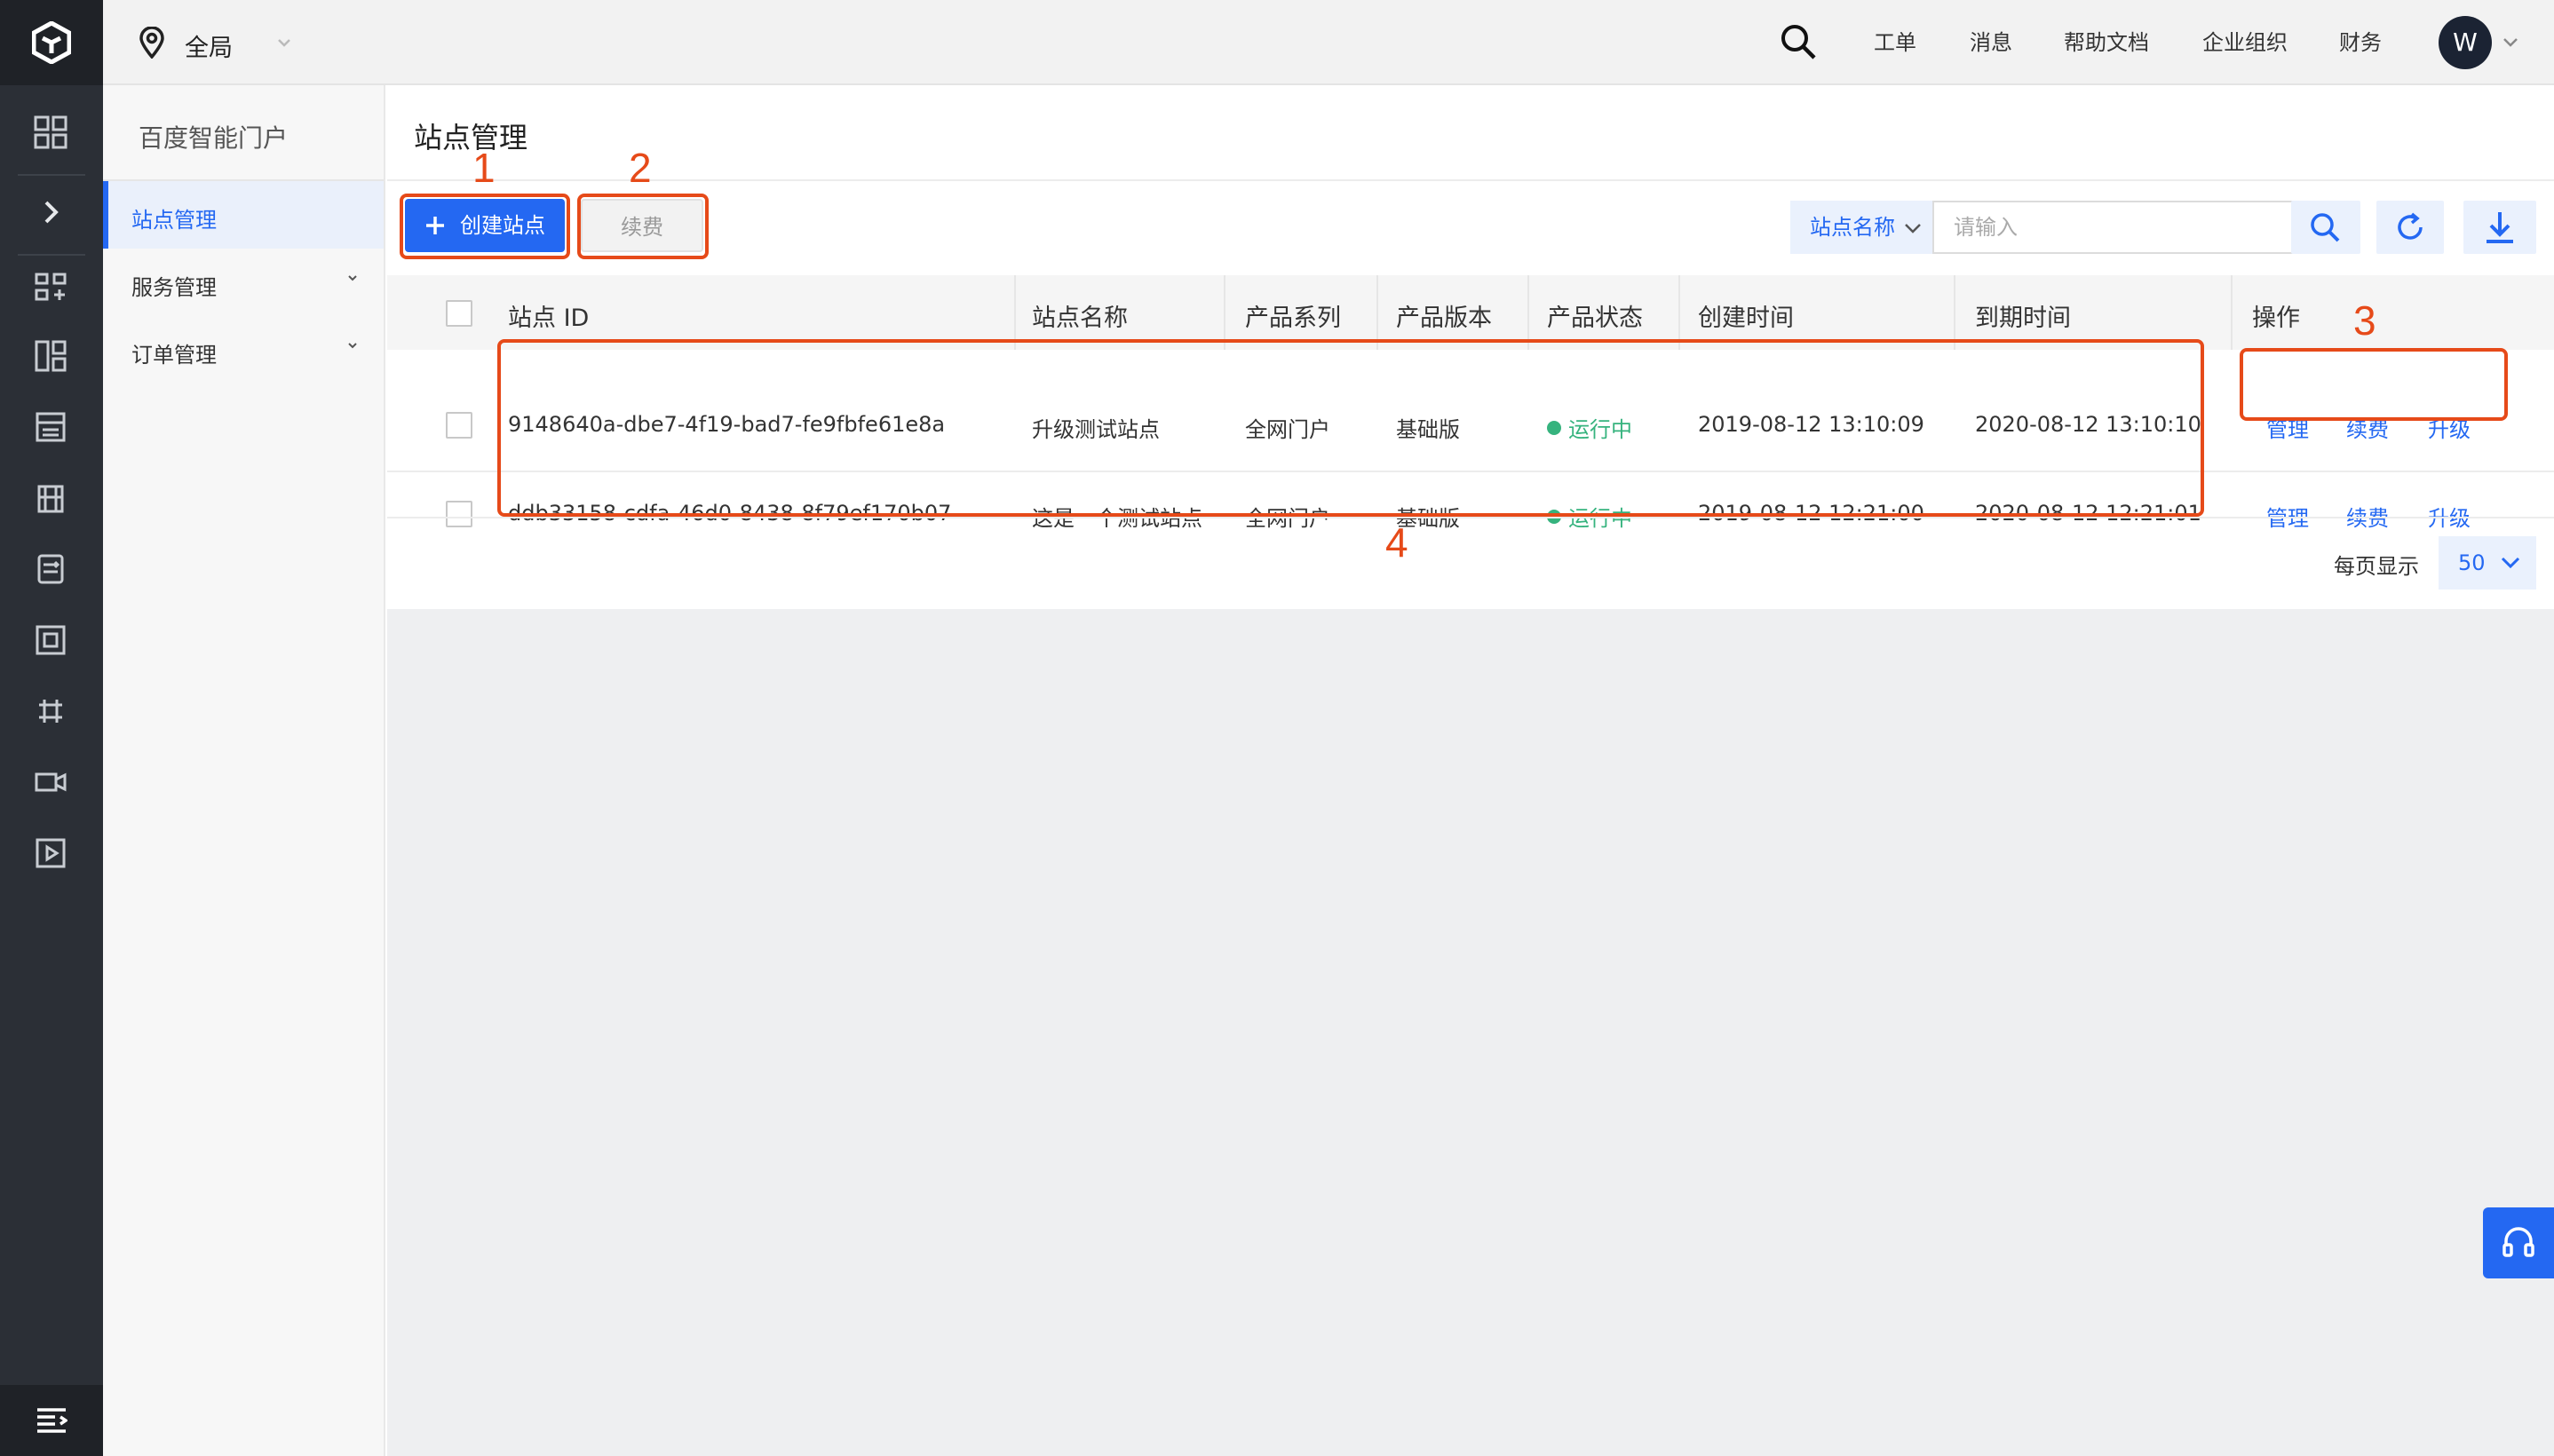 Image resolution: width=2554 pixels, height=1456 pixels. What do you see at coordinates (51, 782) in the screenshot?
I see `video-camera-icon` at bounding box center [51, 782].